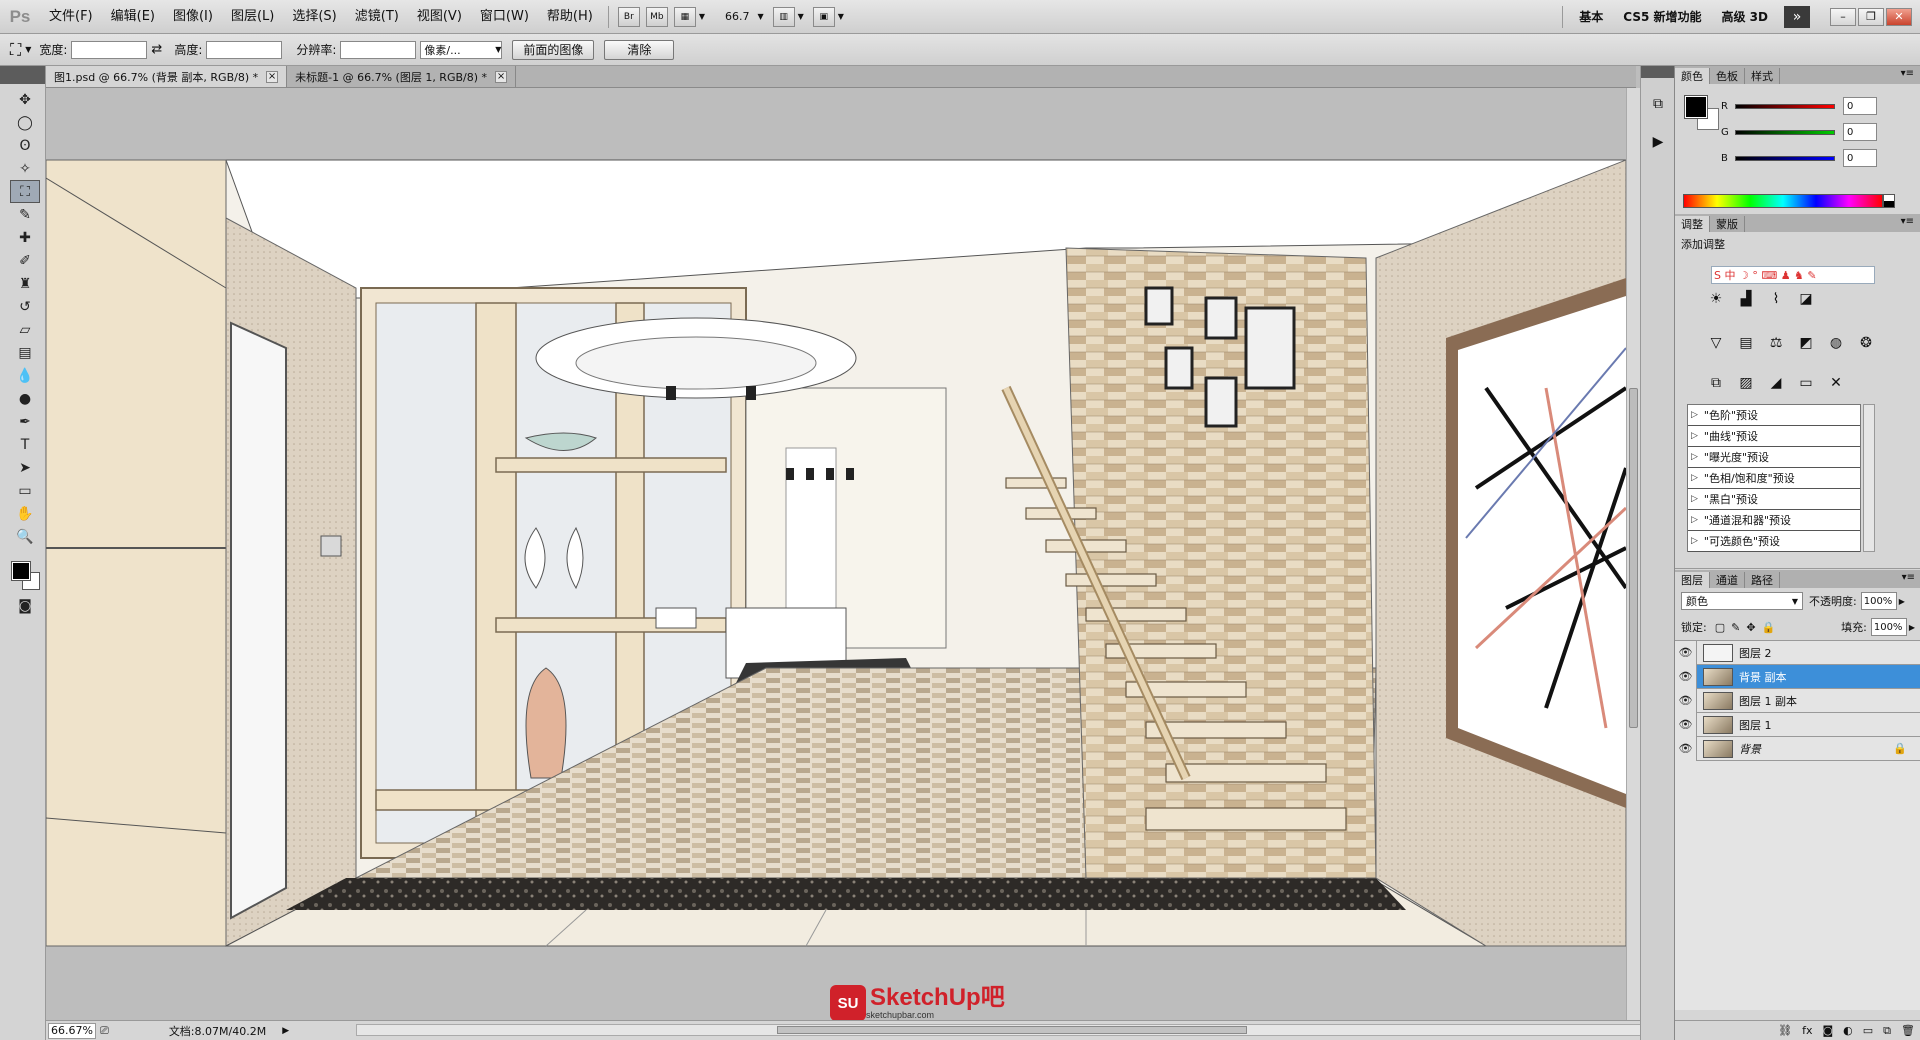 This screenshot has width=1920, height=1040. I want to click on horizontal-scrollbar, so click(1001, 1030).